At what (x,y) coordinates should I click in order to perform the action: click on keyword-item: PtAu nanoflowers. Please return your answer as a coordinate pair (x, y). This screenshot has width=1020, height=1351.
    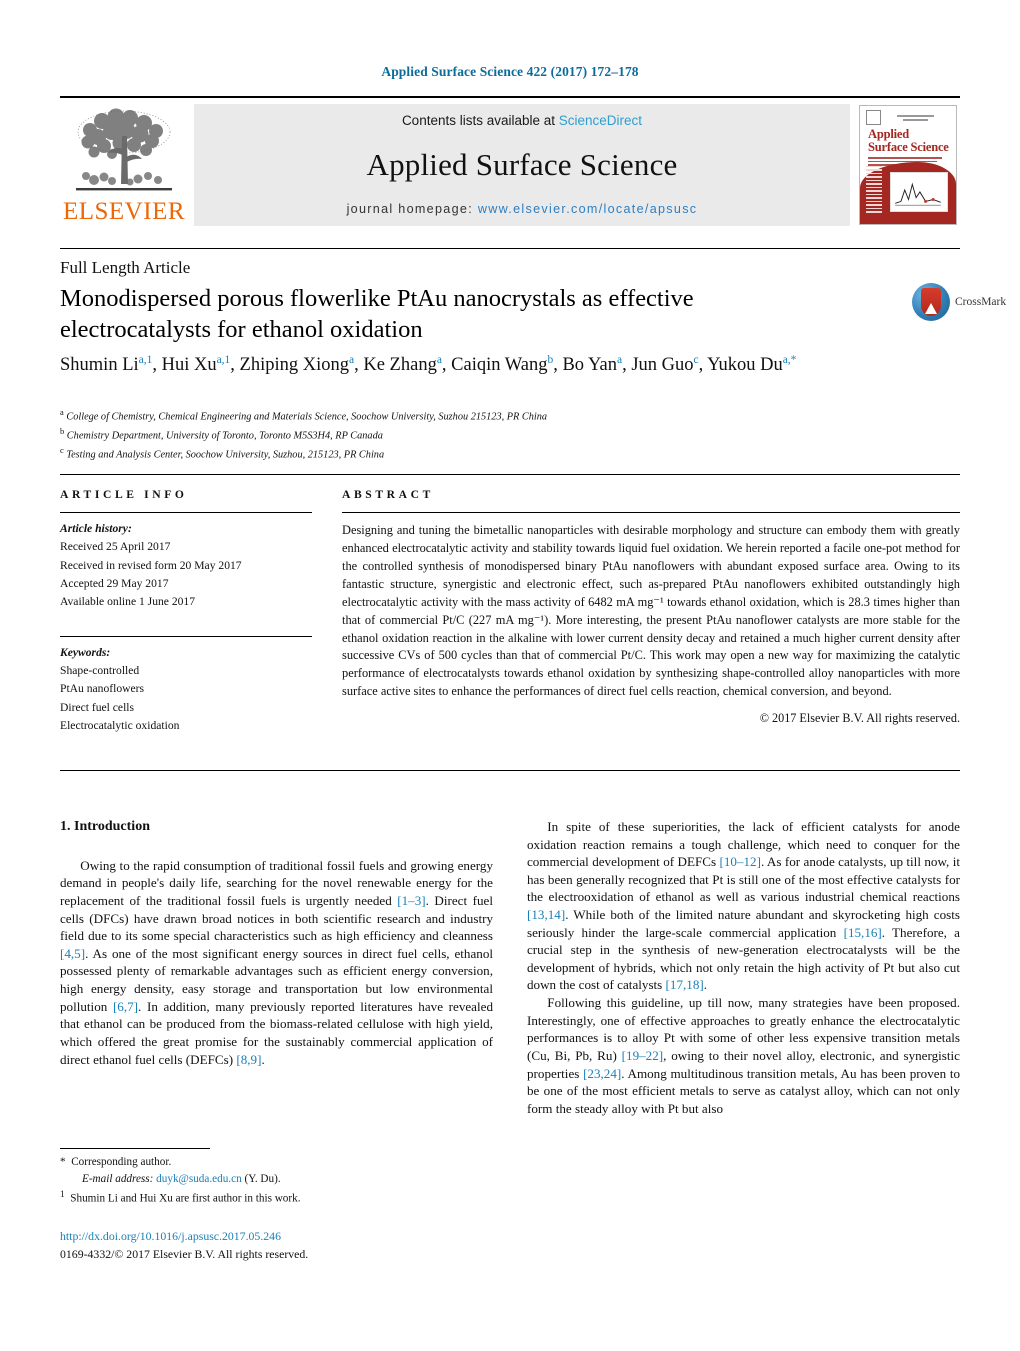
    Looking at the image, I should click on (102, 689).